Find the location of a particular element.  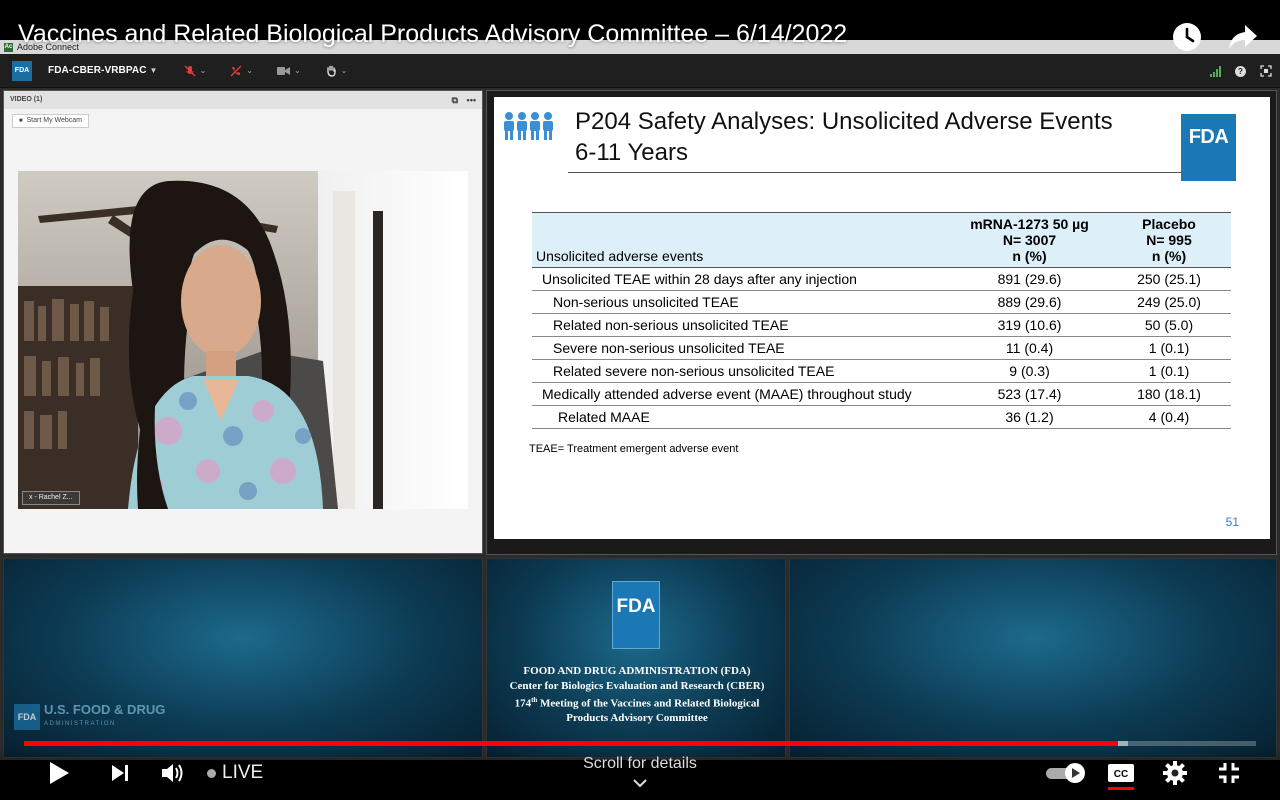

placebo-column-unit: n (%) is located at coordinates (1169, 256).